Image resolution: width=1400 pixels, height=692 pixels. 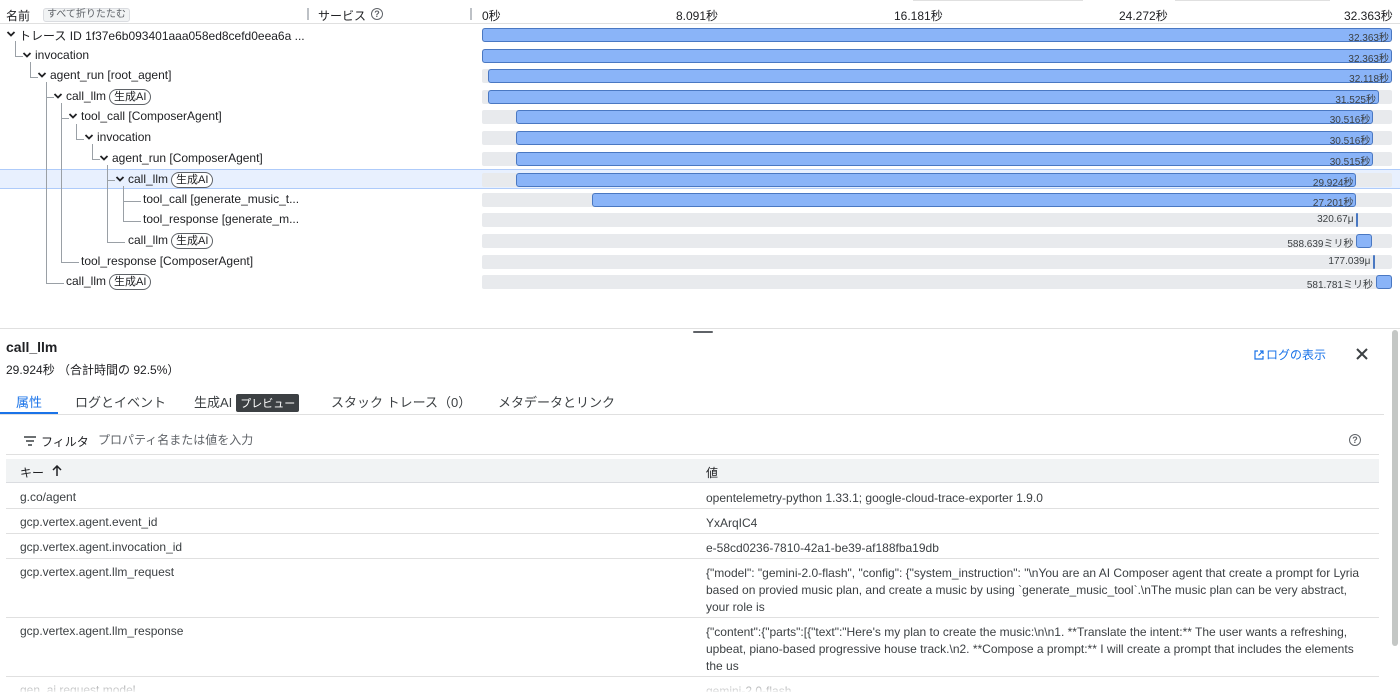 What do you see at coordinates (1333, 183) in the screenshot?
I see `span-duration: 29.924秒` at bounding box center [1333, 183].